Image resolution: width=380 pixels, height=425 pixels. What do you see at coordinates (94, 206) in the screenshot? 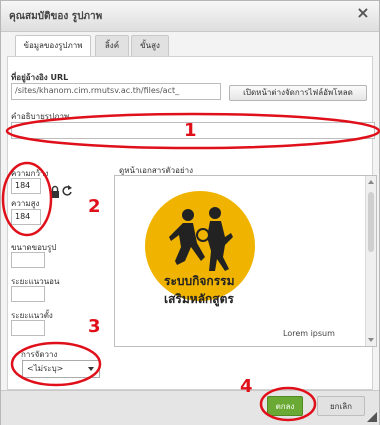
I see `annotation-number-2: 2` at bounding box center [94, 206].